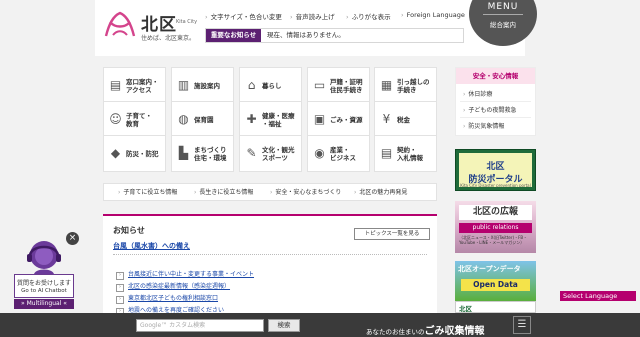 The width and height of the screenshot is (640, 337). What do you see at coordinates (392, 234) in the screenshot?
I see `topics-list-button: トピックス一覧を見る` at bounding box center [392, 234].